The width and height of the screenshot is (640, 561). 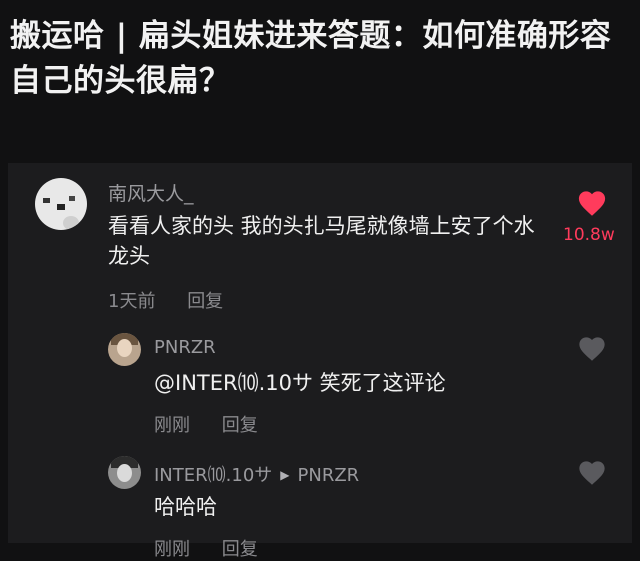 What do you see at coordinates (185, 347) in the screenshot?
I see `reply-author: PNRZR` at bounding box center [185, 347].